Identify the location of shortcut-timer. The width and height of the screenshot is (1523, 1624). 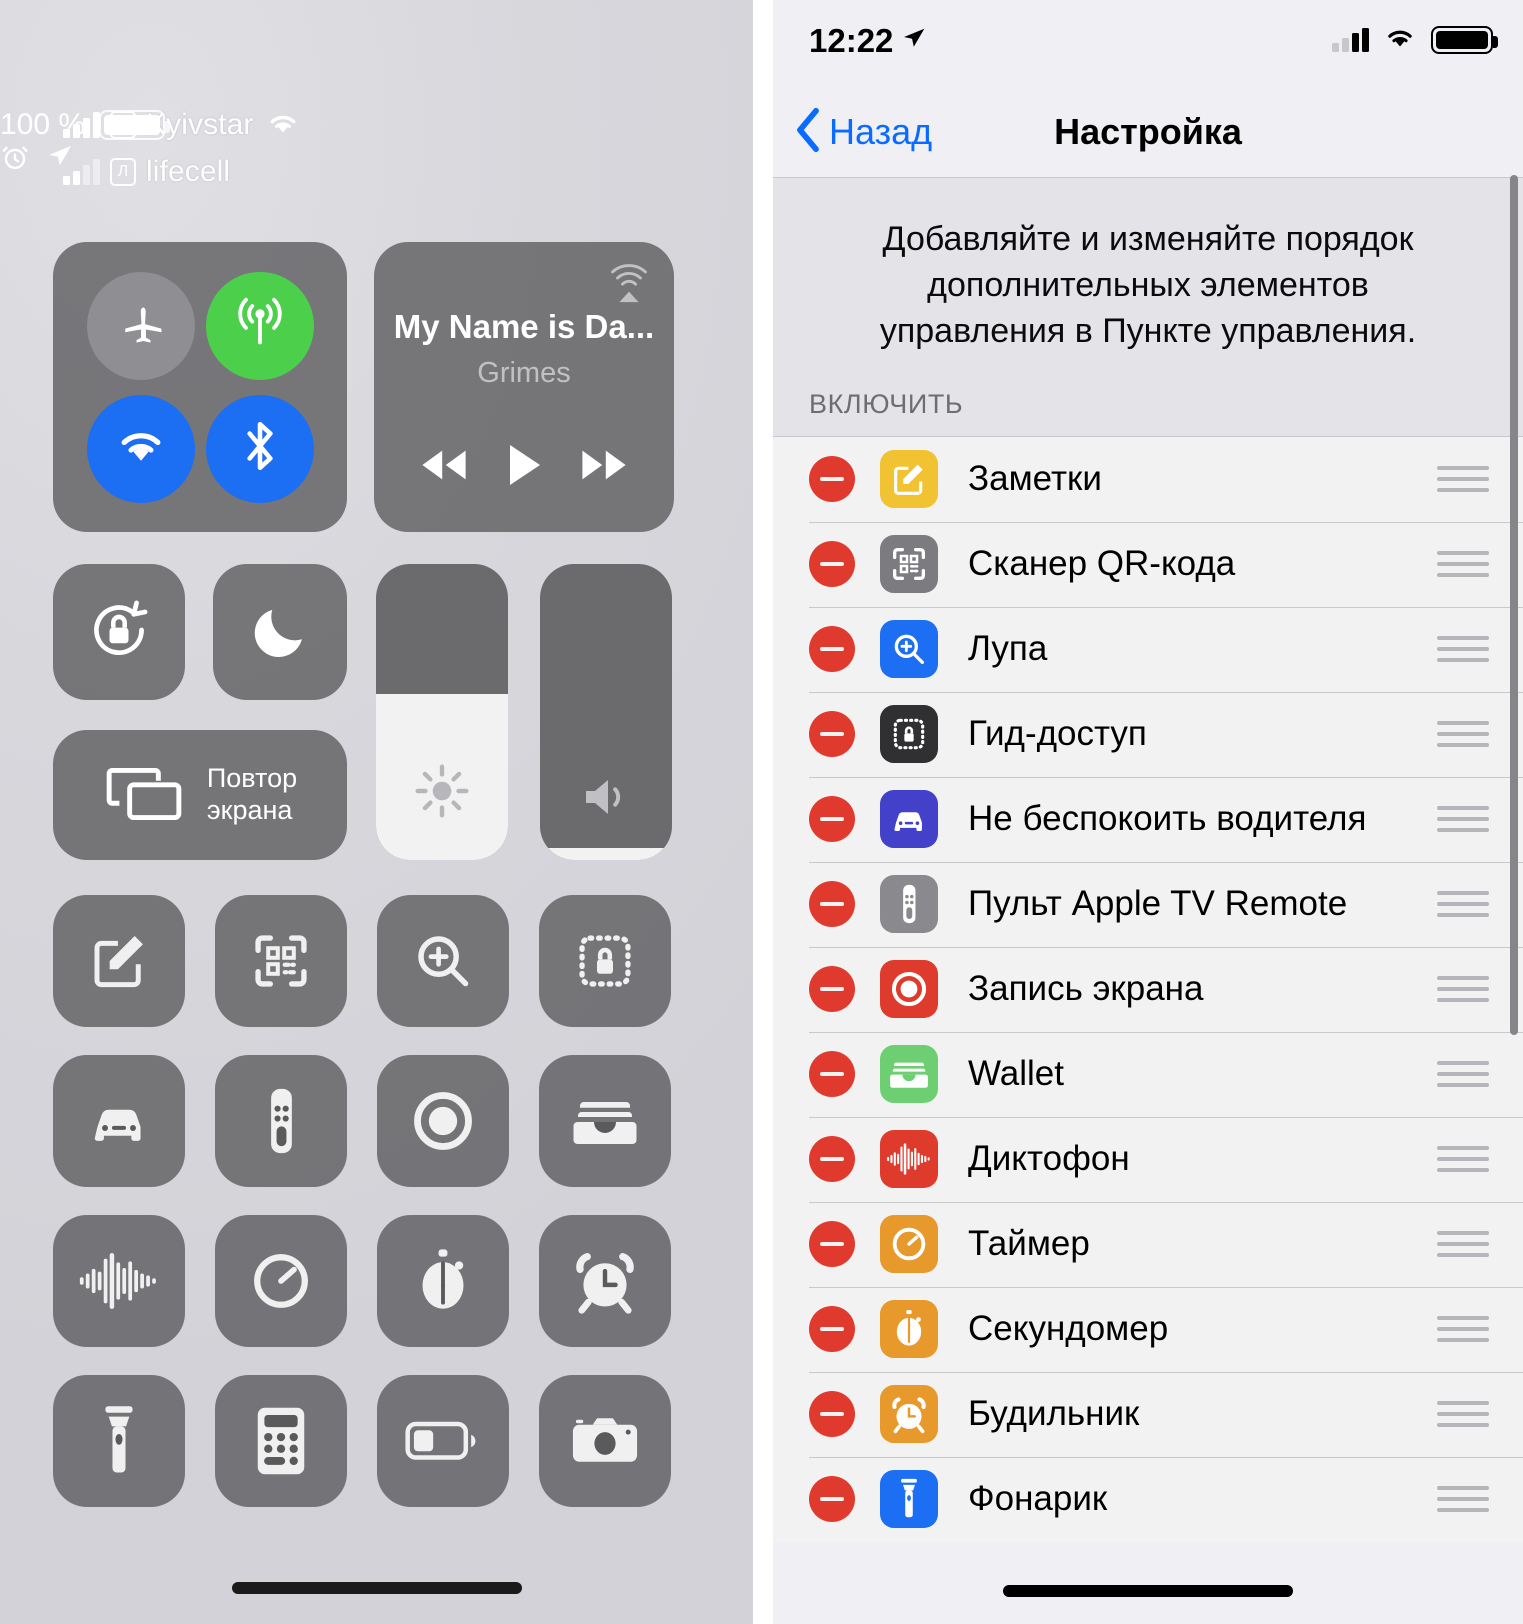
(281, 1281).